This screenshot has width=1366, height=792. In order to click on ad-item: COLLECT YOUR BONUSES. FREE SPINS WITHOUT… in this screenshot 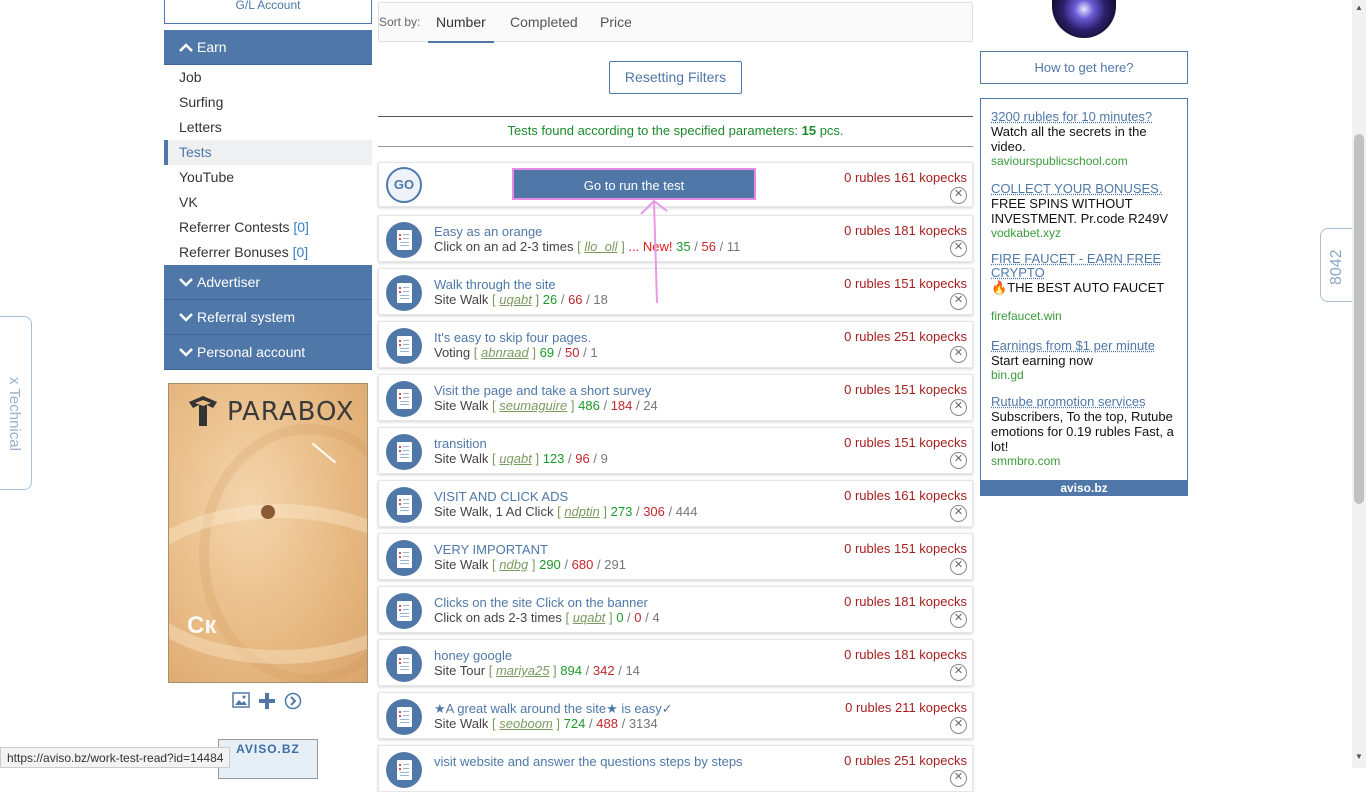, I will do `click(1085, 210)`.